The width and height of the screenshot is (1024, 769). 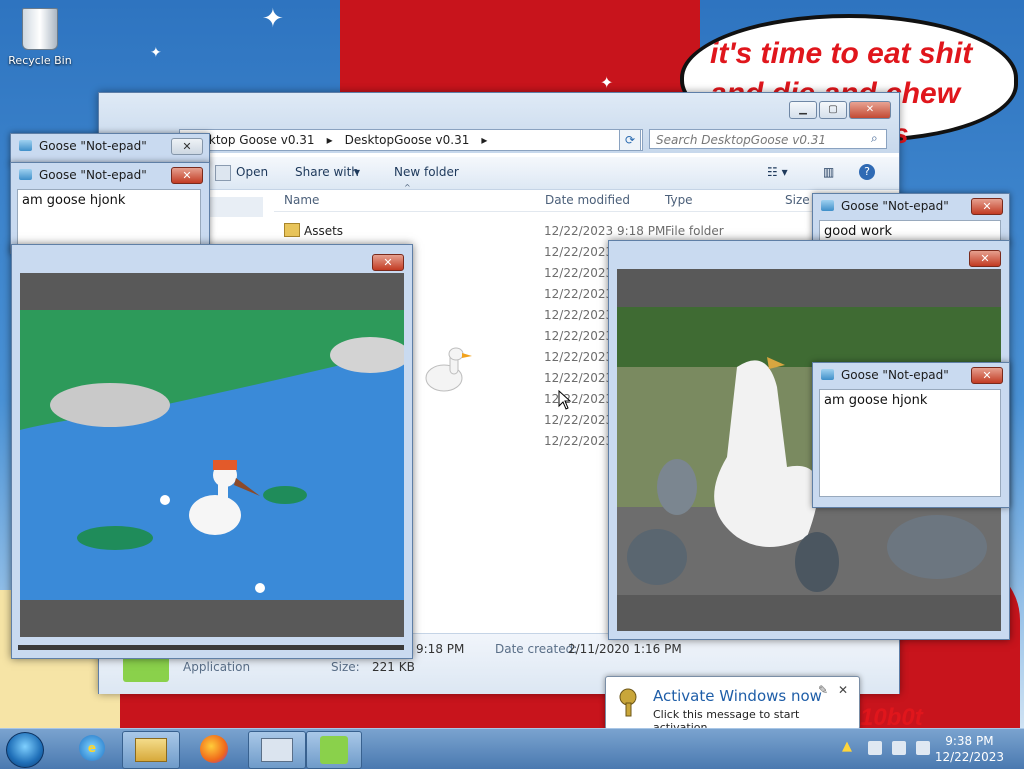 I want to click on details-size-label: Size:, so click(x=345, y=667).